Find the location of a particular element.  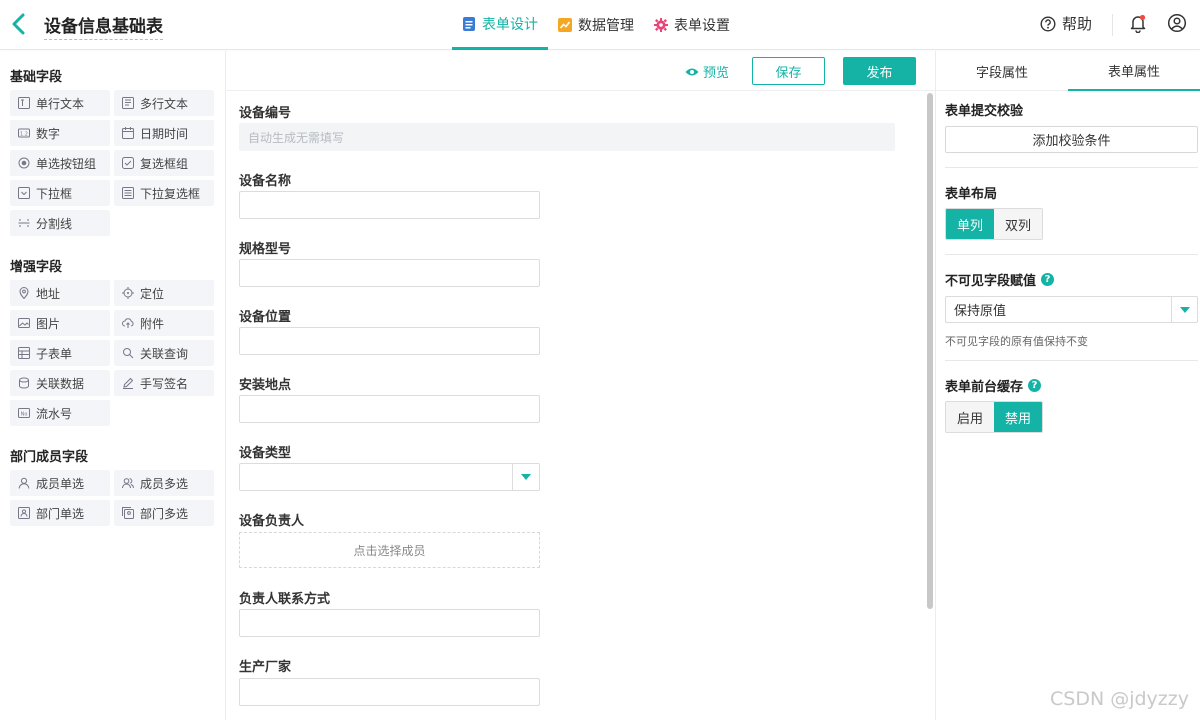

palette-field-image: 图片 is located at coordinates (60, 323).